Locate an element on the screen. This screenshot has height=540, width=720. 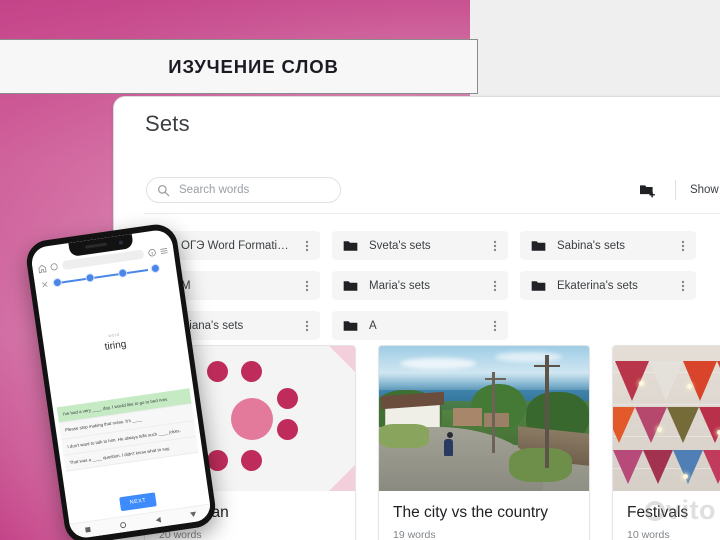
plank-line is located at coordinates (666, 404).